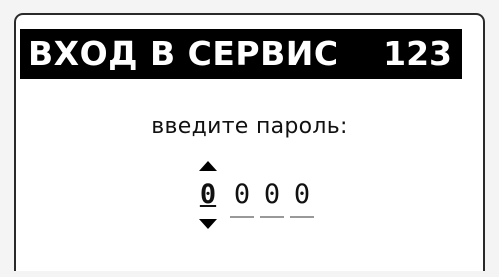 The height and width of the screenshot is (277, 499). I want to click on digit-3-underline, so click(272, 217).